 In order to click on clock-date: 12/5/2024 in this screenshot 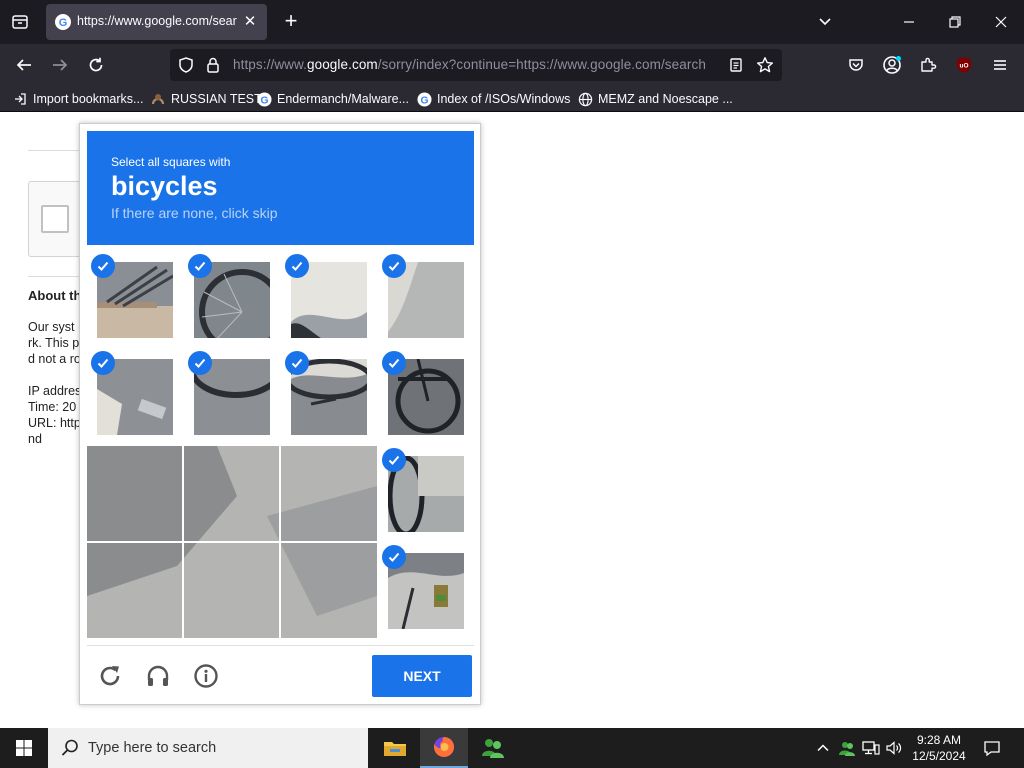, I will do `click(939, 756)`.